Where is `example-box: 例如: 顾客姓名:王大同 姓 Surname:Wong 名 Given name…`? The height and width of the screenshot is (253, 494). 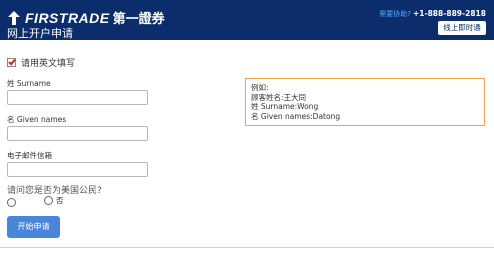
example-box: 例如: 顾客姓名:王大同 姓 Surname:Wong 名 Given name… is located at coordinates (365, 102).